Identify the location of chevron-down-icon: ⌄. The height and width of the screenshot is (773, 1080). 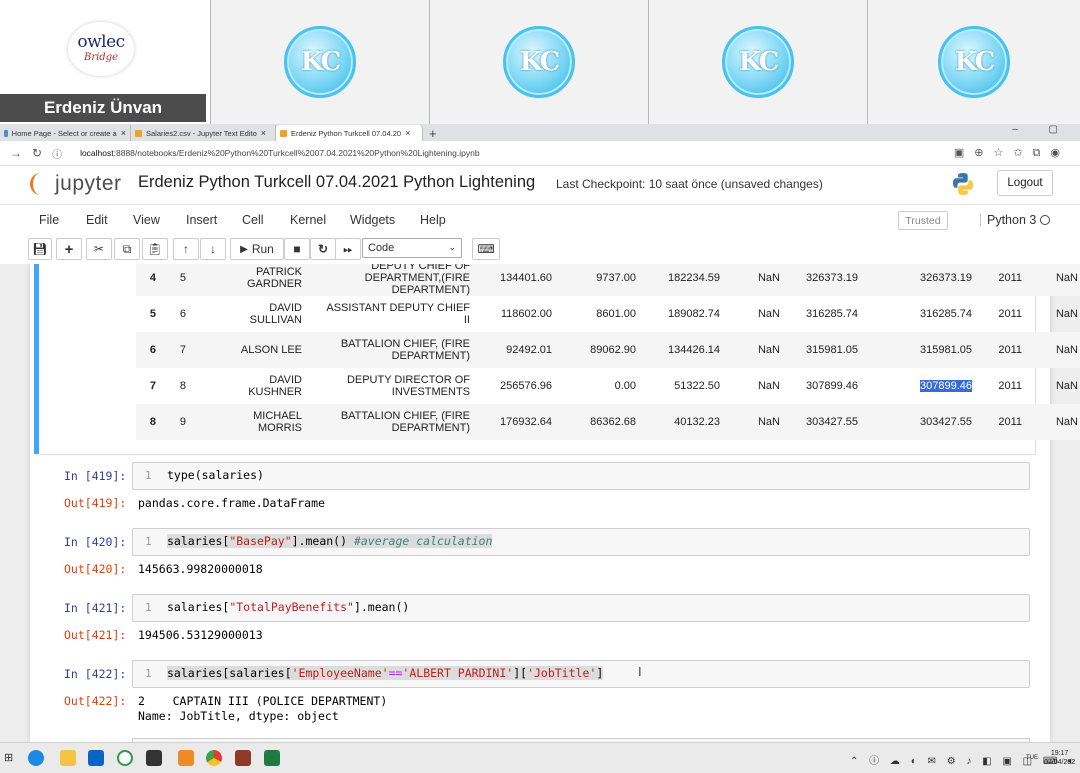
(452, 247).